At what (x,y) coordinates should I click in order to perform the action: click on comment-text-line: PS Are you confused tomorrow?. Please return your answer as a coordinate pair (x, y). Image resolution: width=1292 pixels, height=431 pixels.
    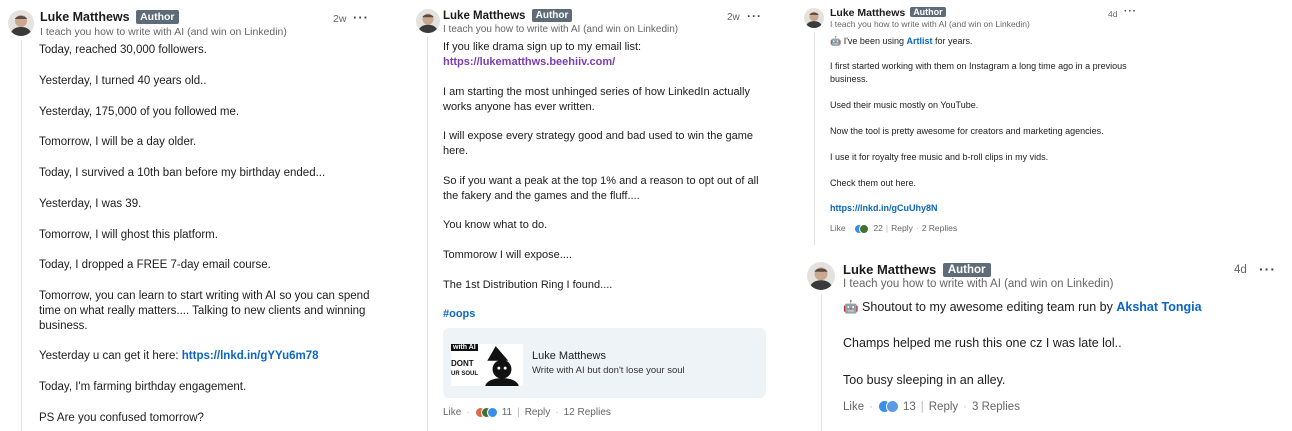
    Looking at the image, I should click on (121, 418).